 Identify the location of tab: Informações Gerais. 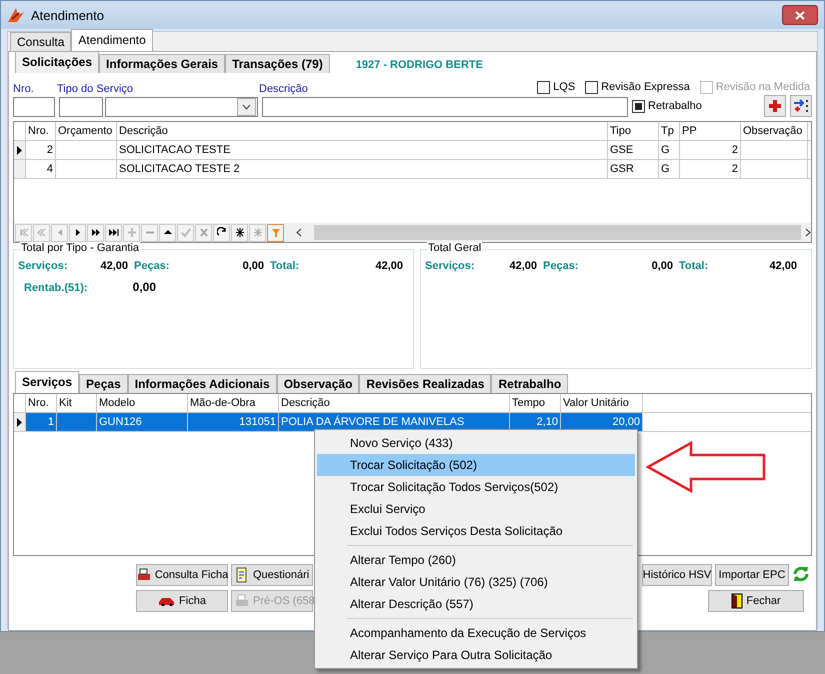
(162, 63).